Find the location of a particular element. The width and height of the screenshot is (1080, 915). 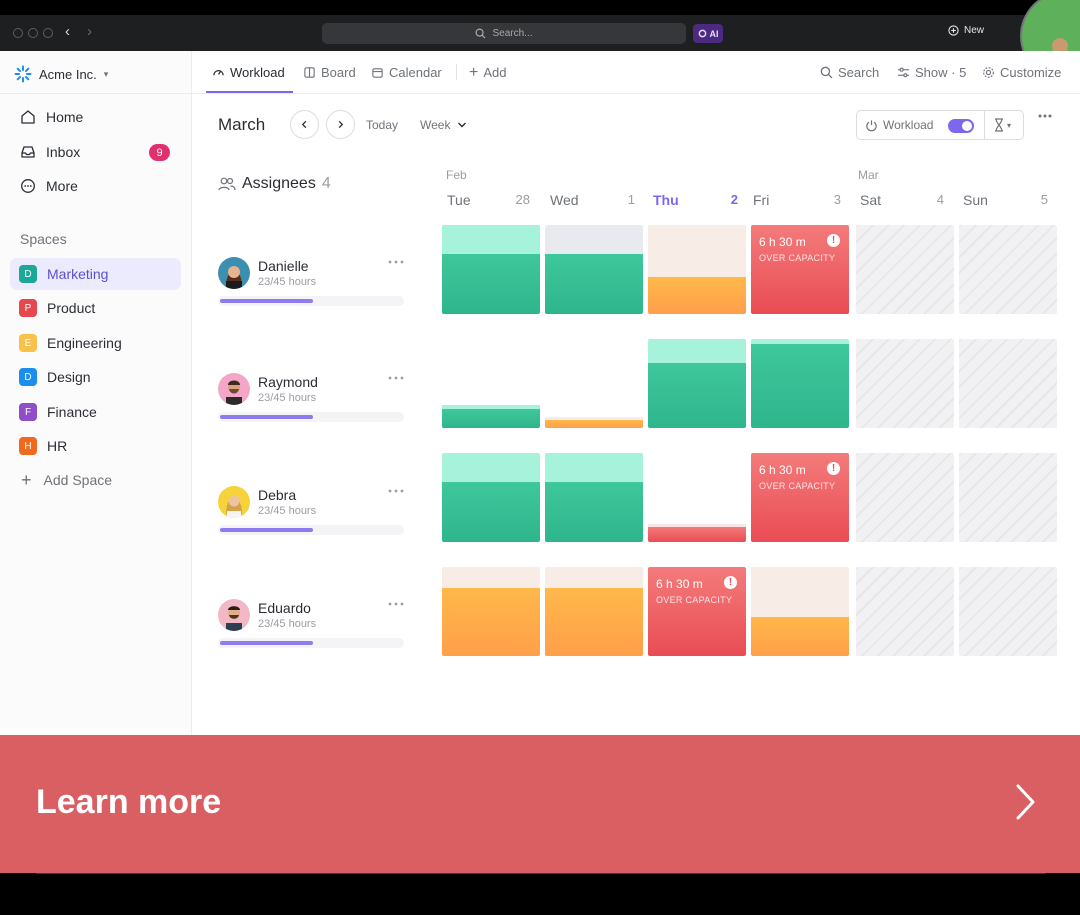

banner-text: Learn more is located at coordinates (129, 802).